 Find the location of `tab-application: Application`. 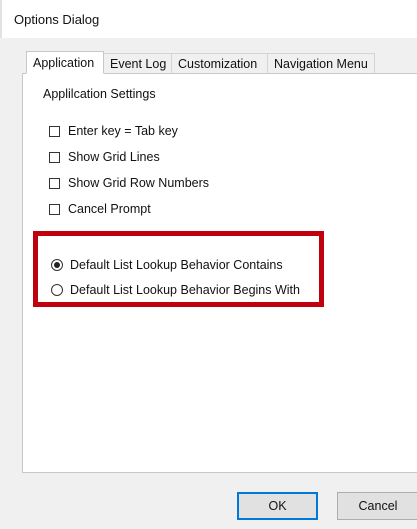

tab-application: Application is located at coordinates (65, 62).